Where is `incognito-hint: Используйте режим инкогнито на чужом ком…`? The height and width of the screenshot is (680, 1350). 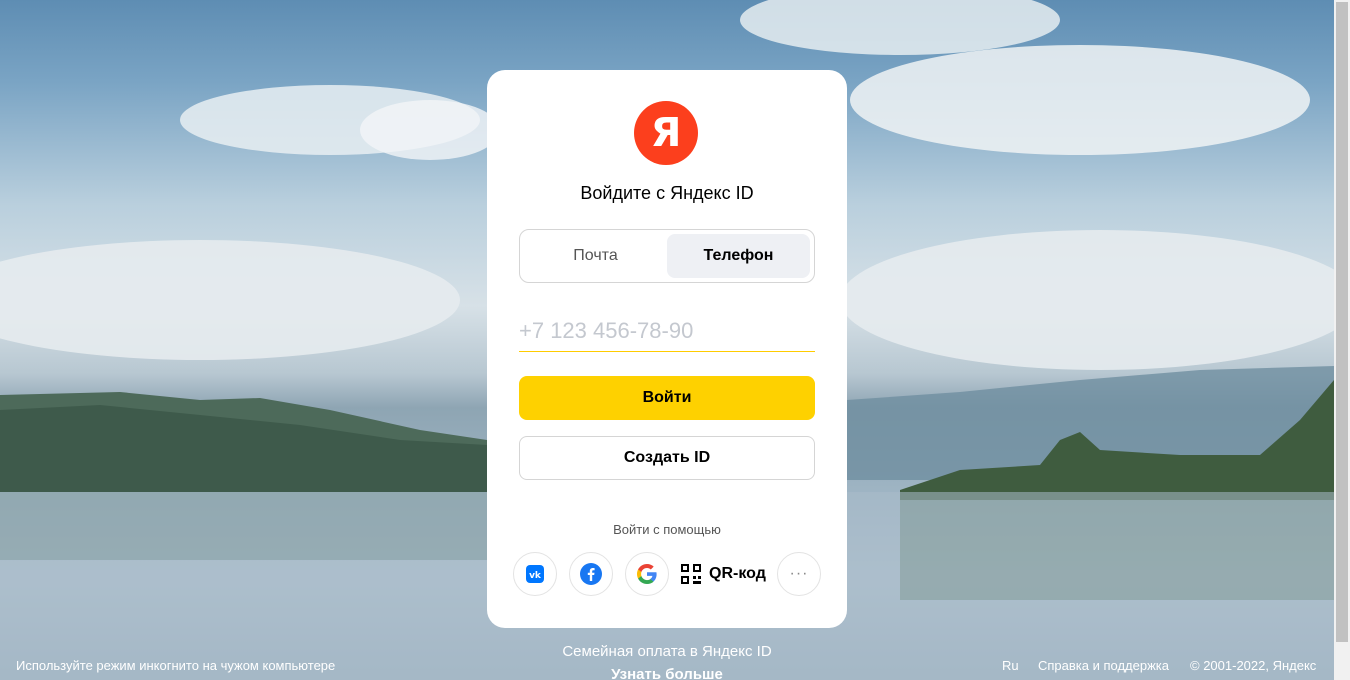
incognito-hint: Используйте режим инкогнито на чужом ком… is located at coordinates (176, 665).